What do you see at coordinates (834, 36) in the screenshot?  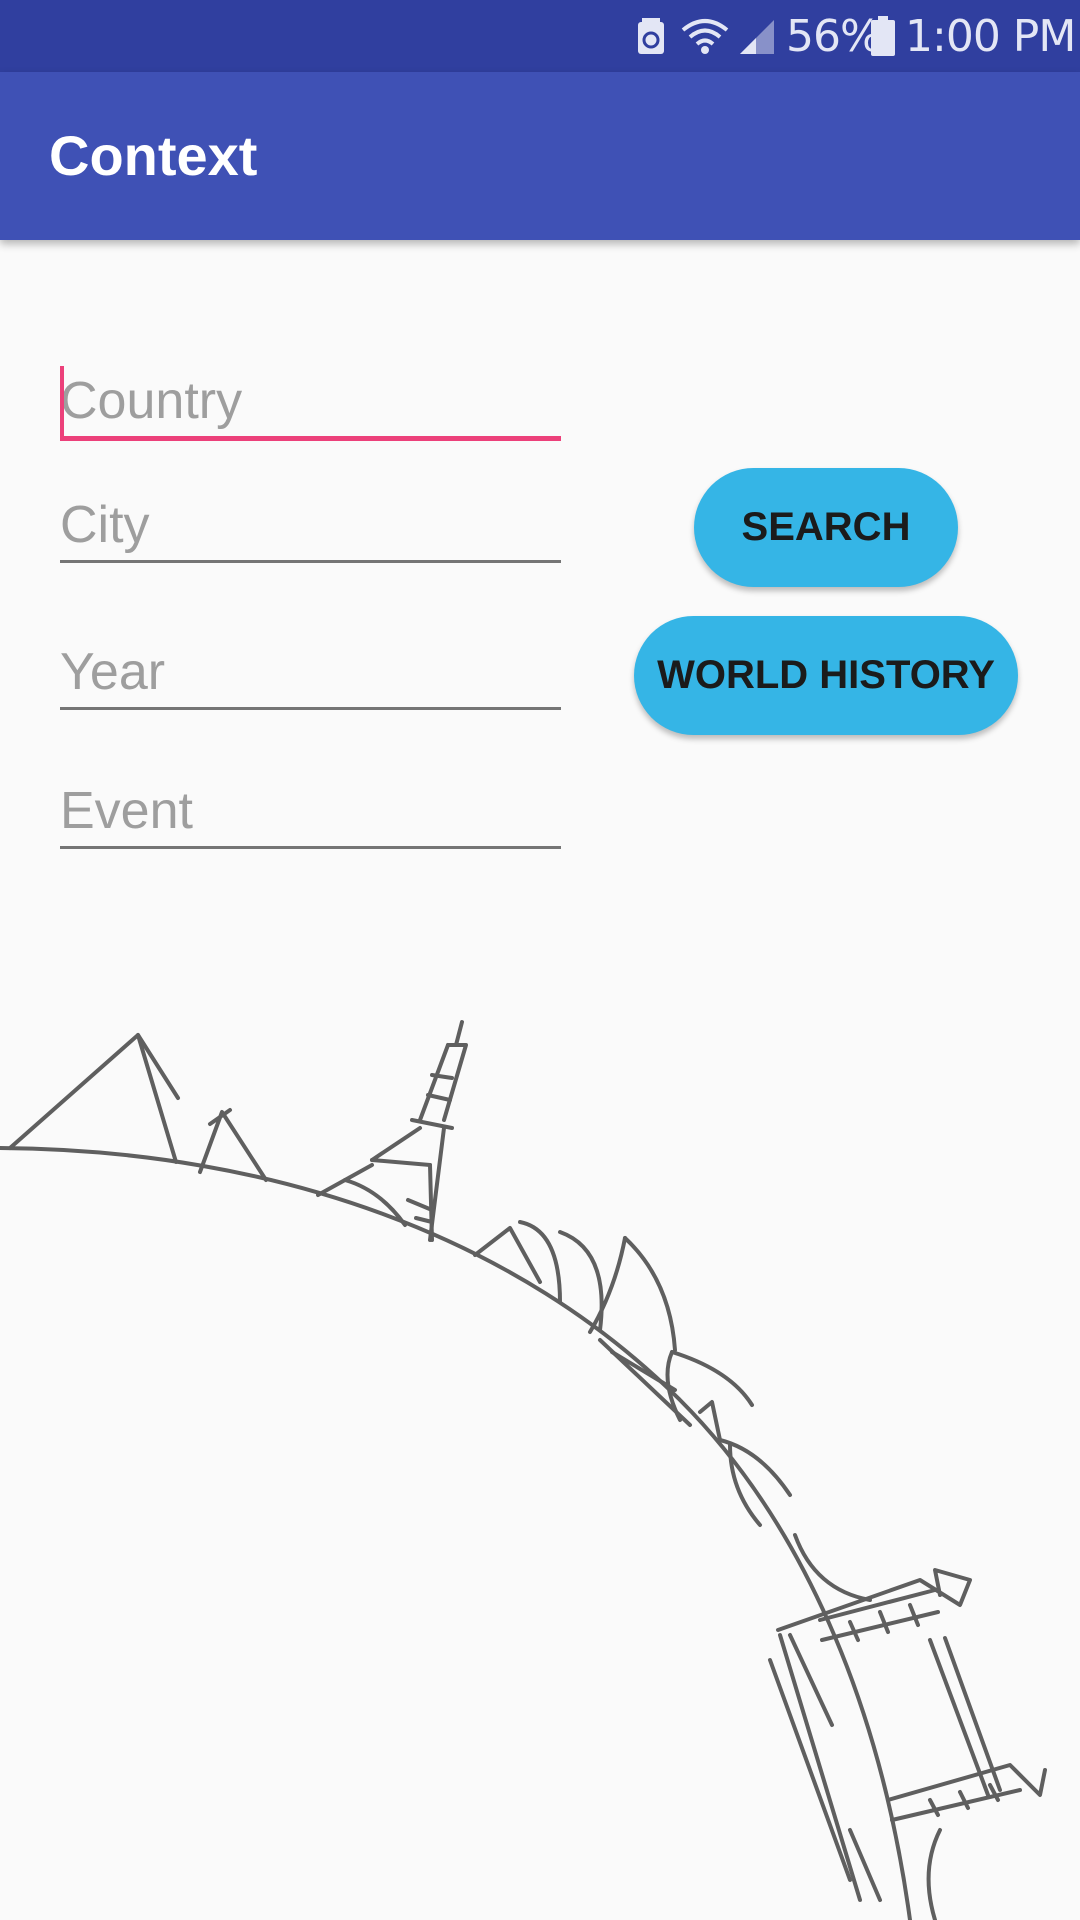 I see `battery-percent: 56%` at bounding box center [834, 36].